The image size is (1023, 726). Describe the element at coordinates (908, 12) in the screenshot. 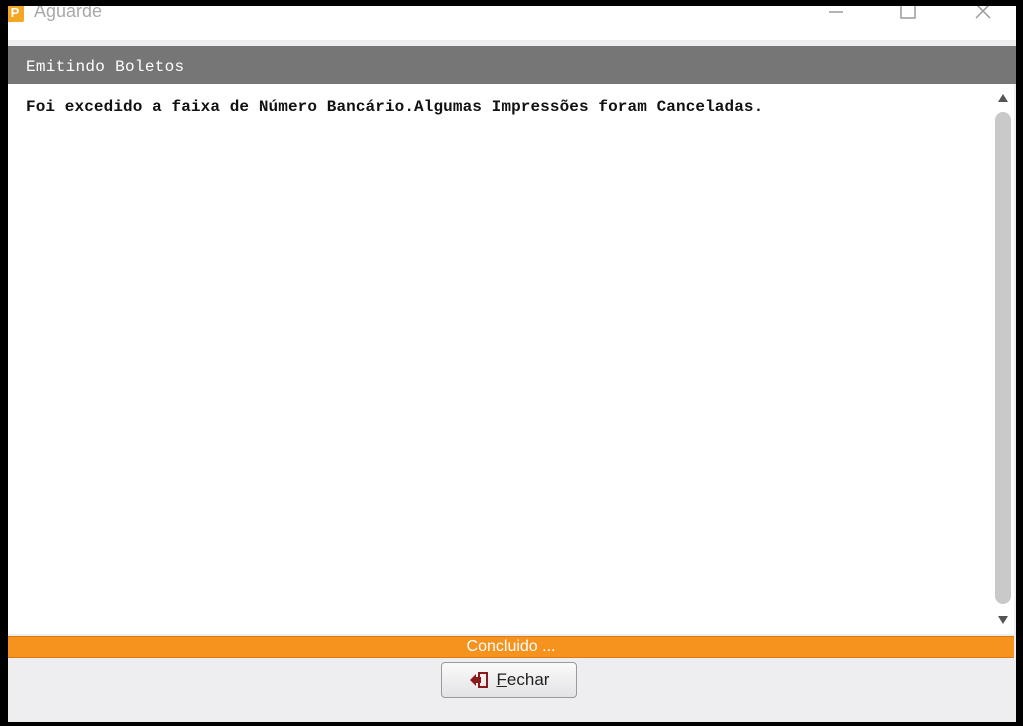

I see `maximize-icon` at that location.